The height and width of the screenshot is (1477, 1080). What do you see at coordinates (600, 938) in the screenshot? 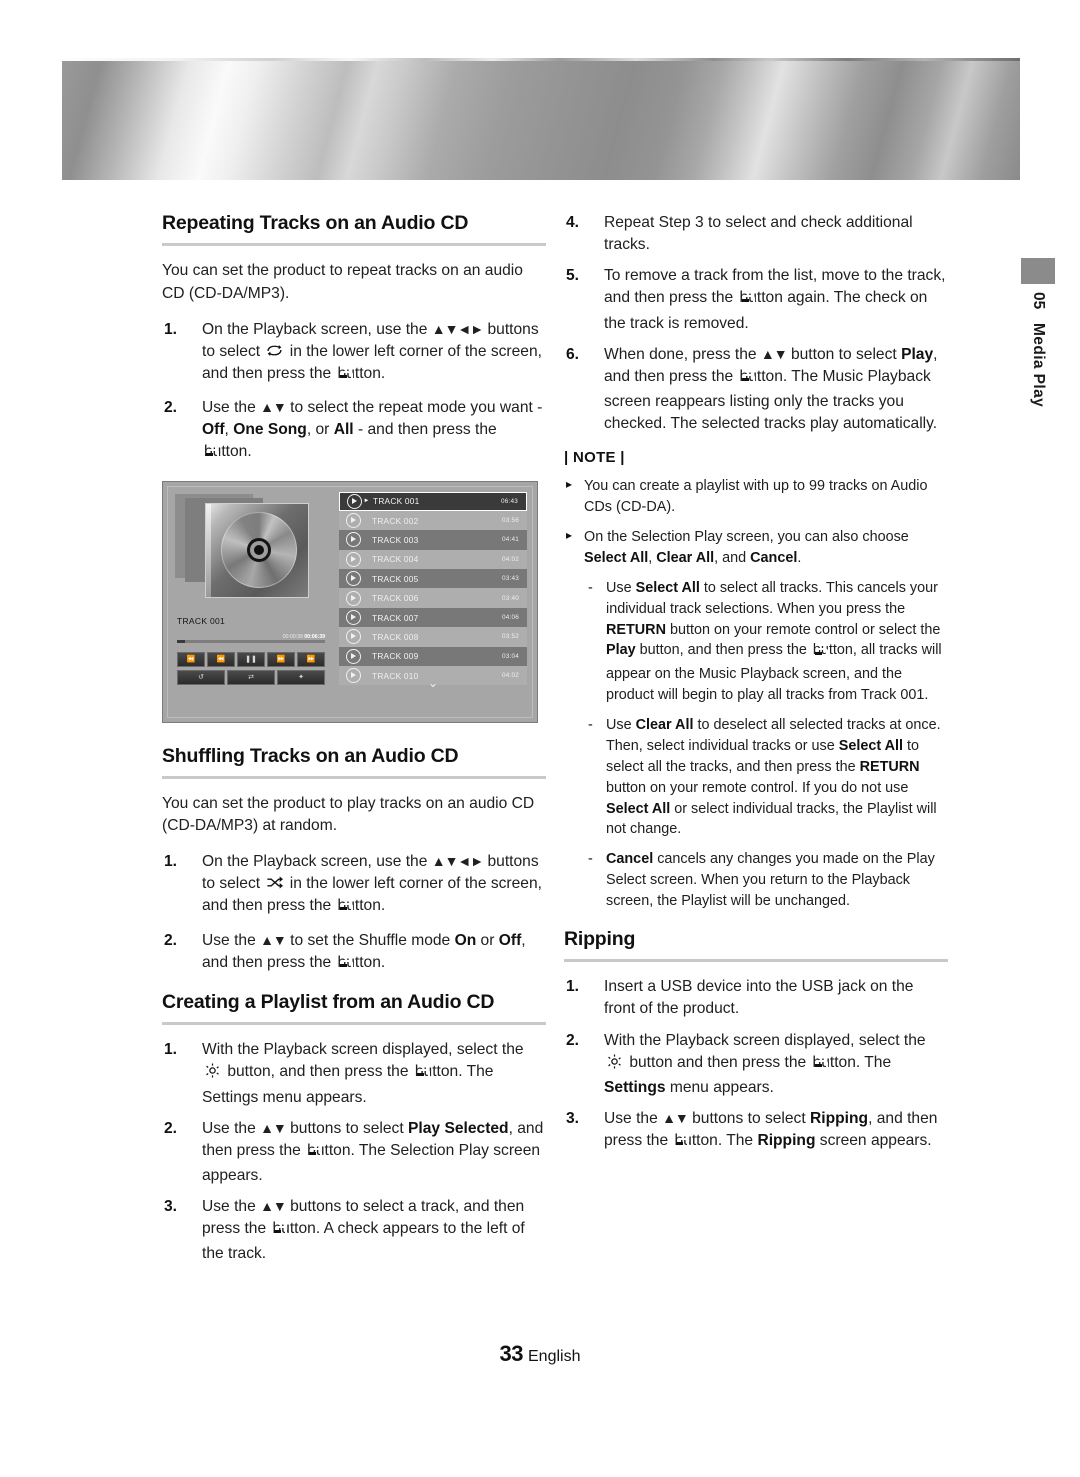
I see `section-title-ripping: Ripping` at bounding box center [600, 938].